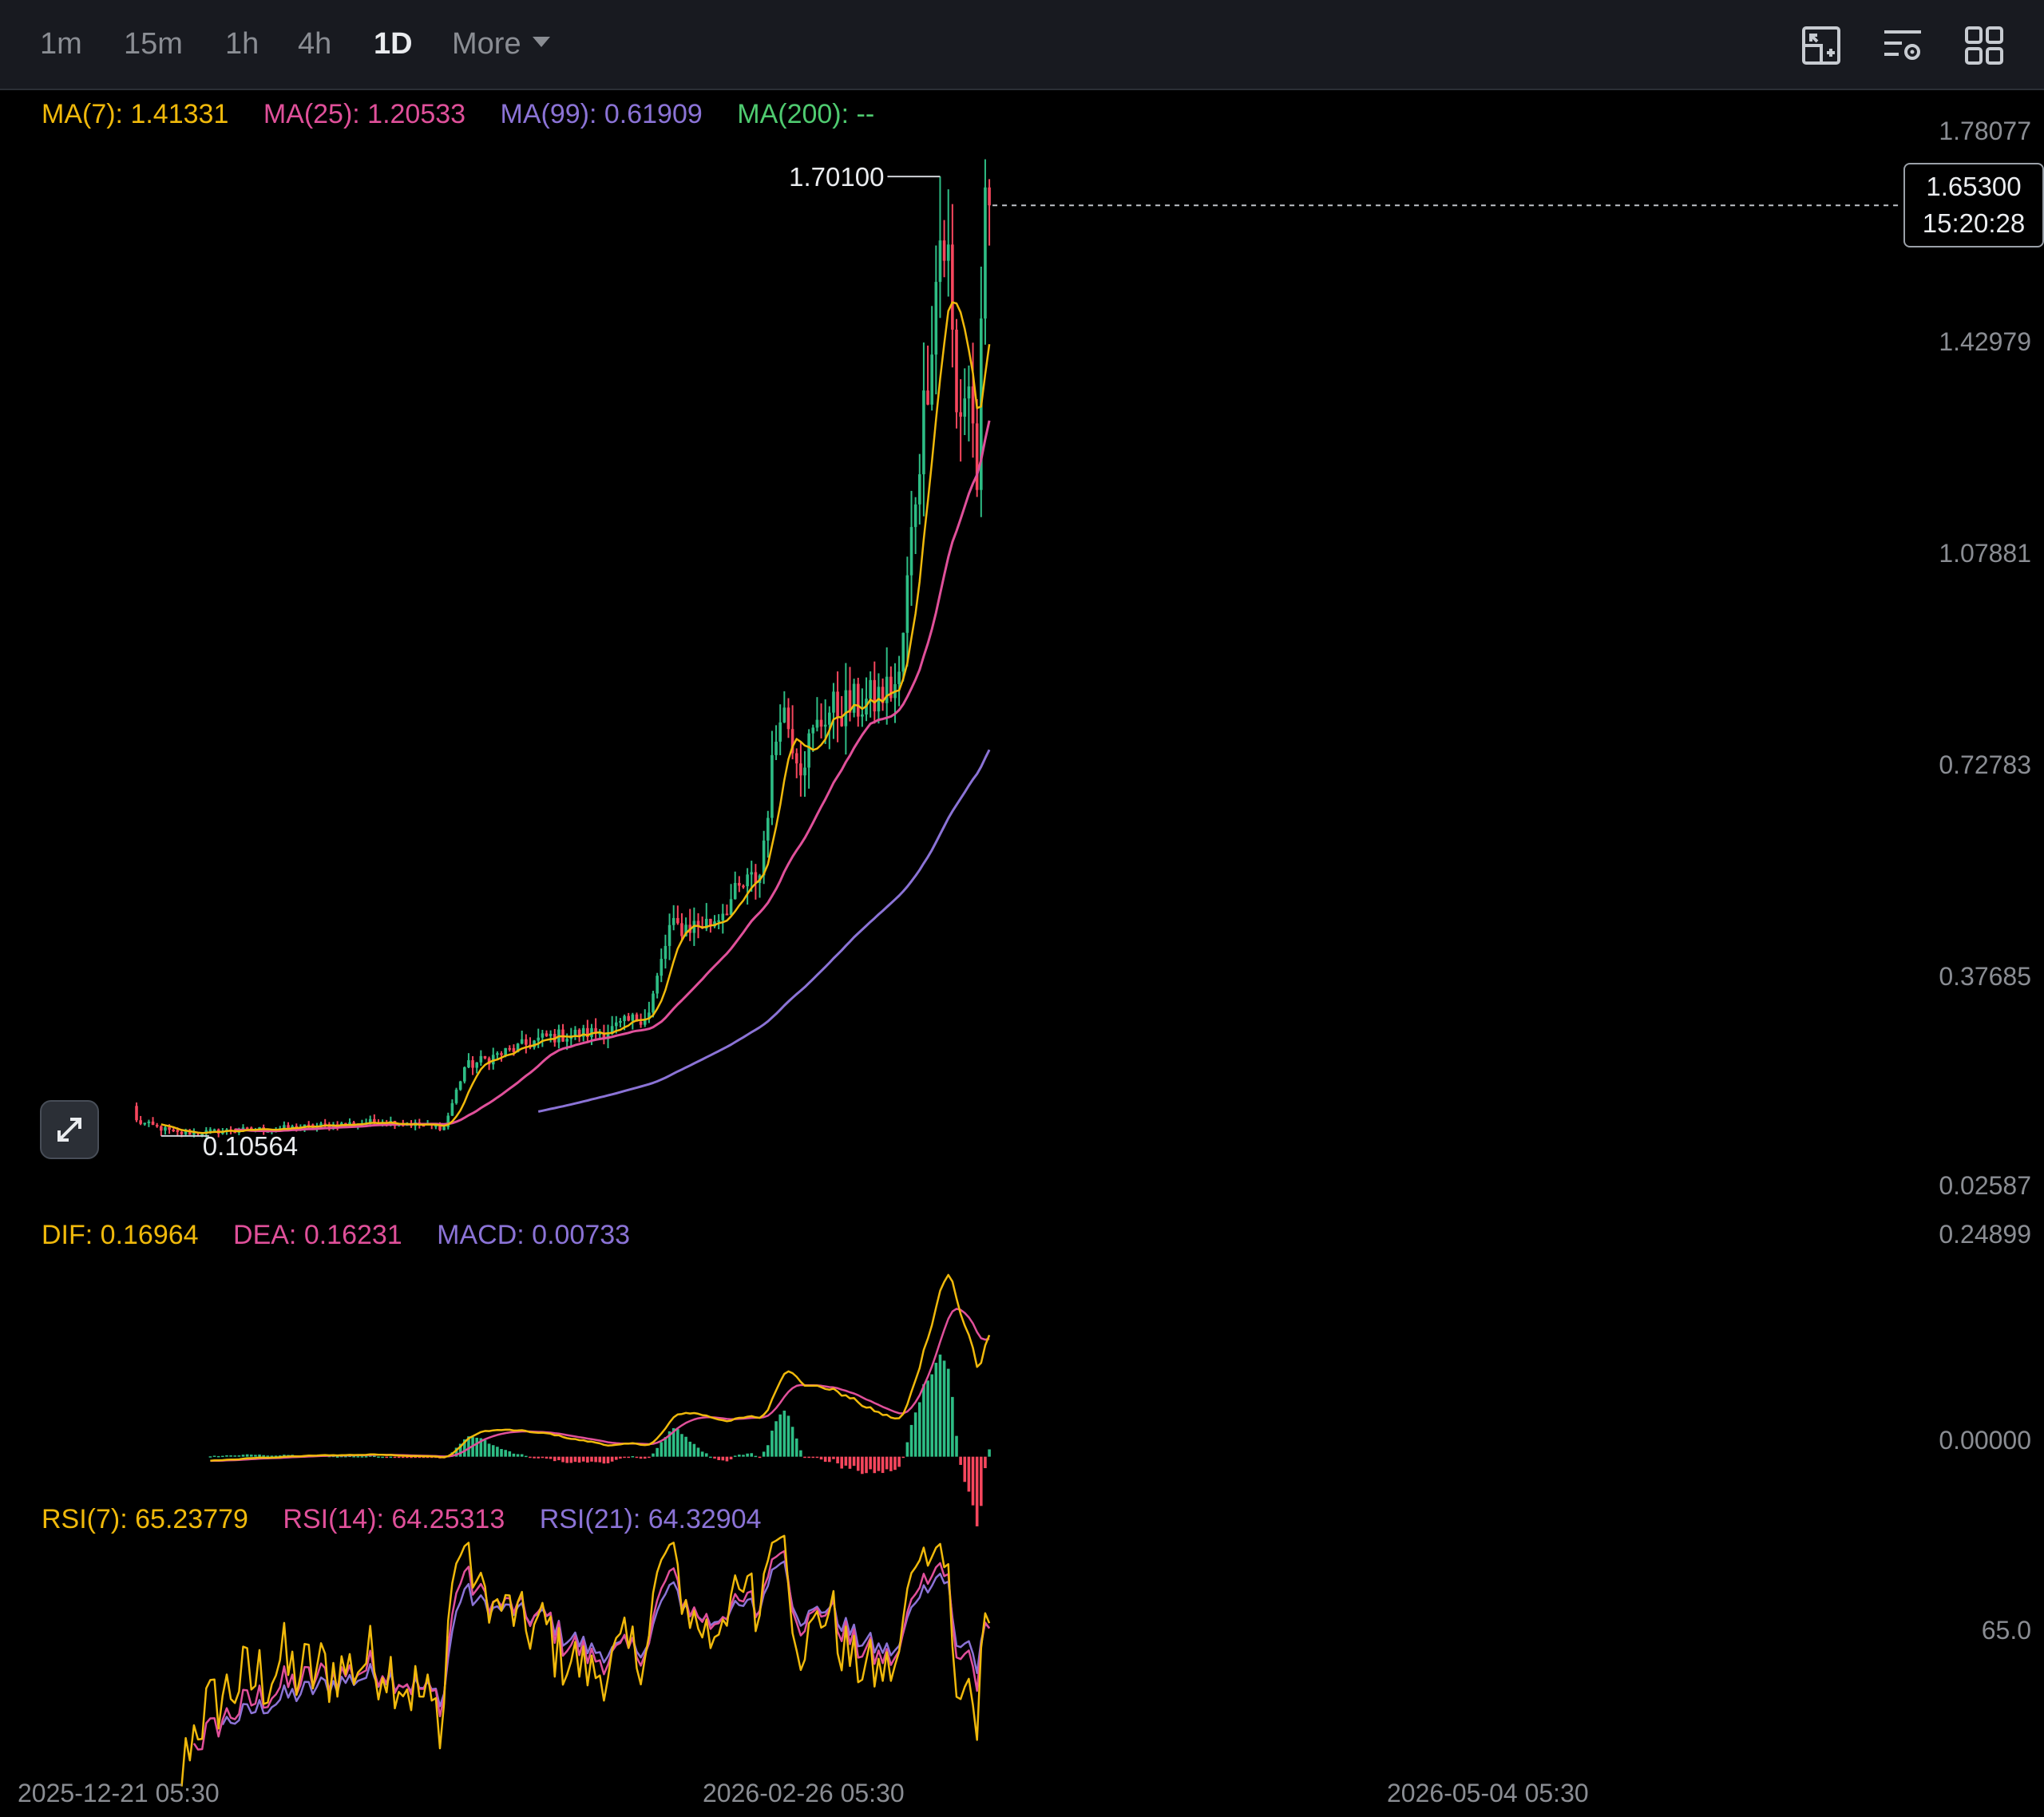 The width and height of the screenshot is (2044, 1817). I want to click on expand-chart-button, so click(69, 1129).